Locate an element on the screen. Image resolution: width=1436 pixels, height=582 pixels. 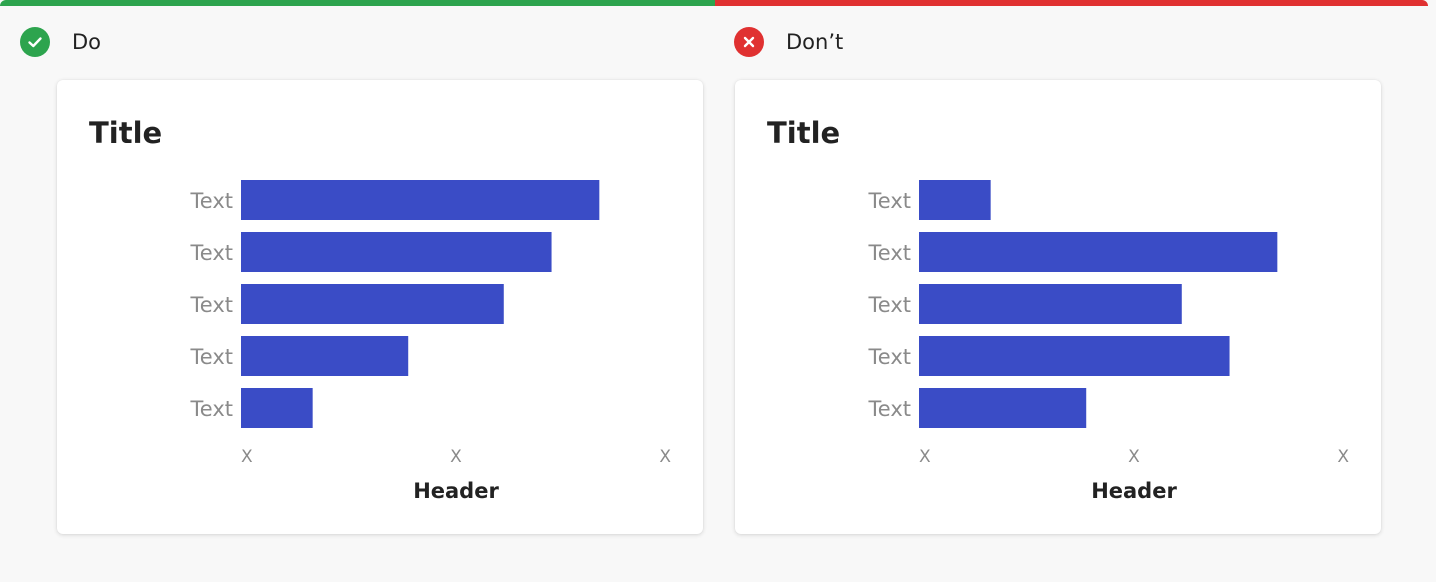
dont-accent-bar is located at coordinates (1071, 3).